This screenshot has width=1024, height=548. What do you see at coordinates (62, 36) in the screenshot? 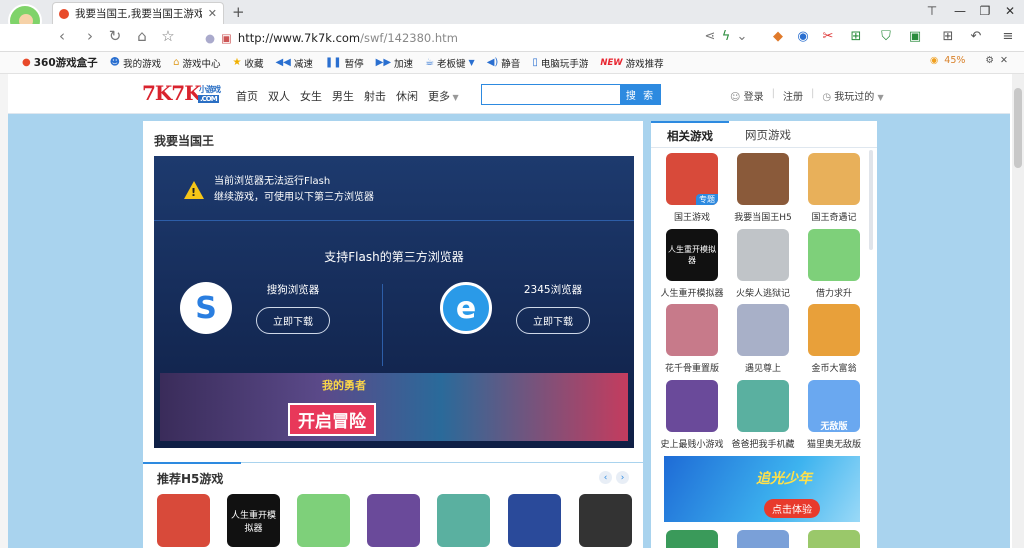
I see `back-icon: ‹` at bounding box center [62, 36].